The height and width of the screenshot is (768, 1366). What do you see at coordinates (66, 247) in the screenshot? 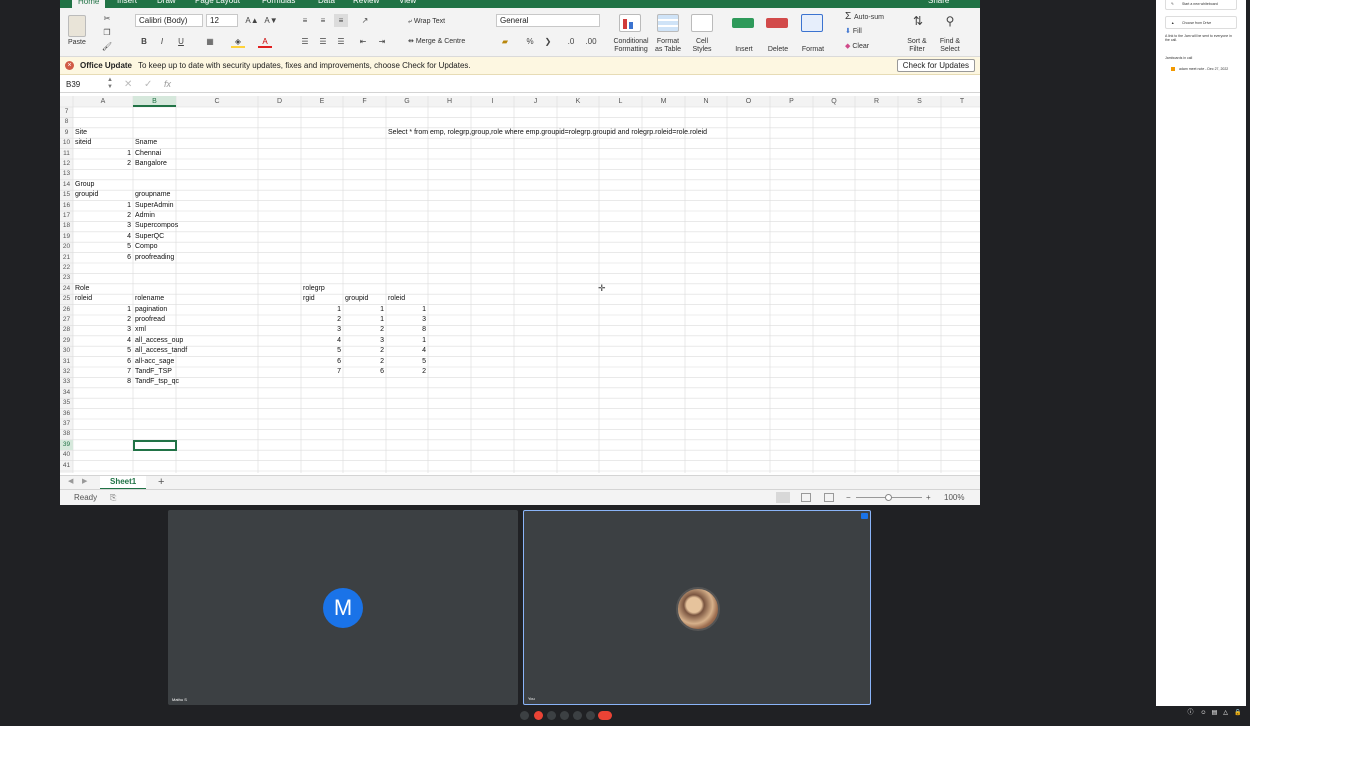
I see `row-header-20: 20` at bounding box center [66, 247].